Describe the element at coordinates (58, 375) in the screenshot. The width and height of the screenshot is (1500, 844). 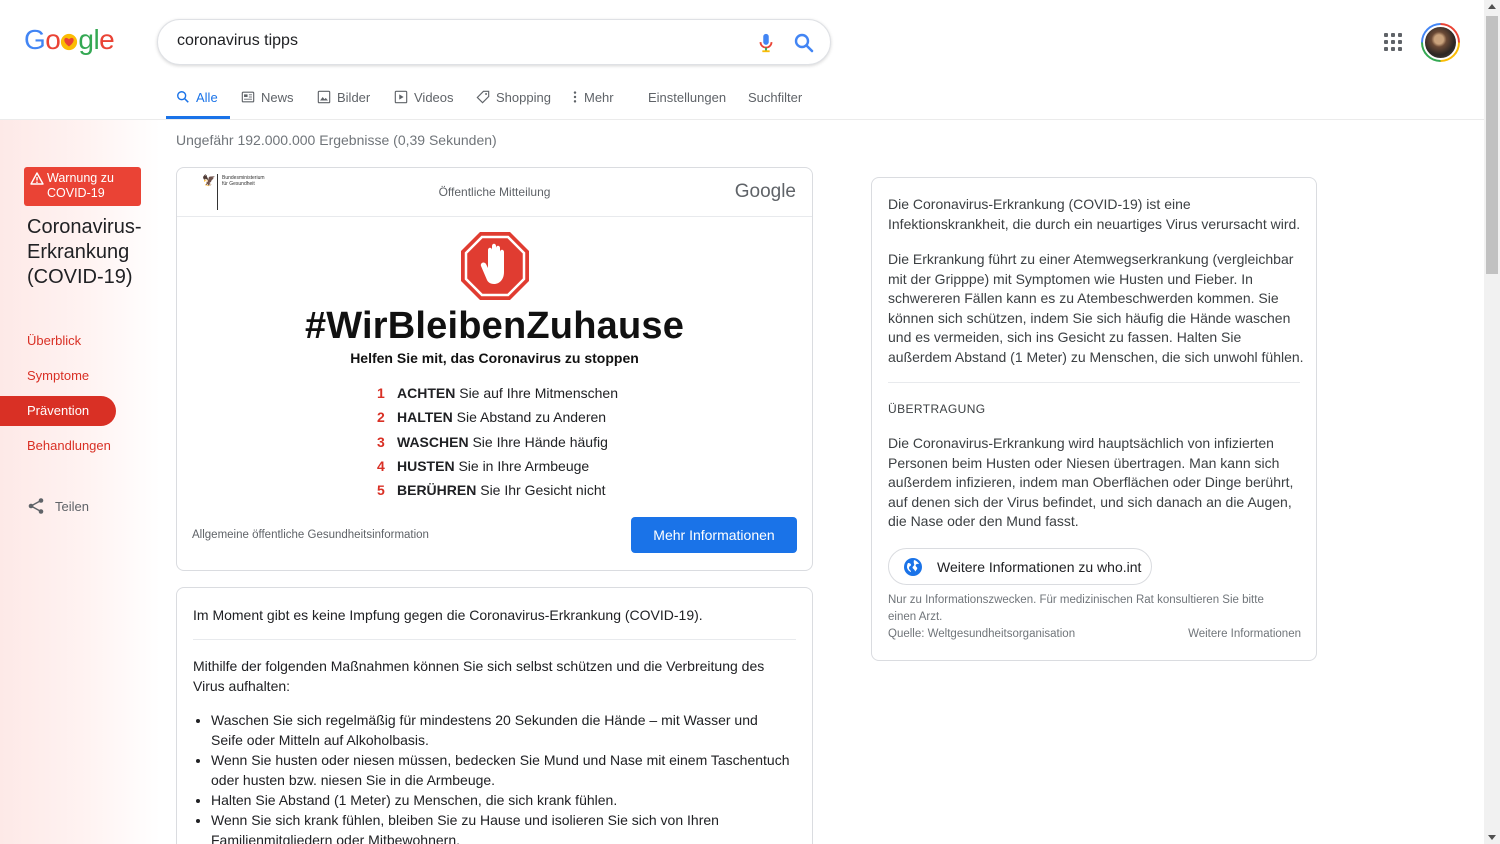
I see `sidebar-item-symptome: Symptome` at that location.